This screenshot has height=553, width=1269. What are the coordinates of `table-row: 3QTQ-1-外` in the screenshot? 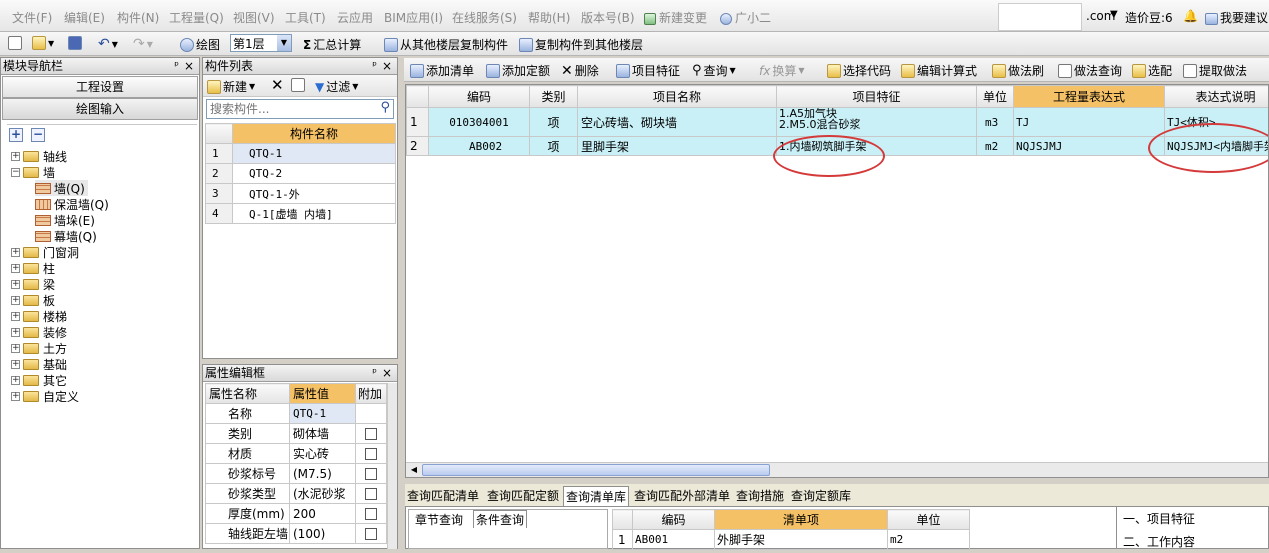 It's located at (301, 194).